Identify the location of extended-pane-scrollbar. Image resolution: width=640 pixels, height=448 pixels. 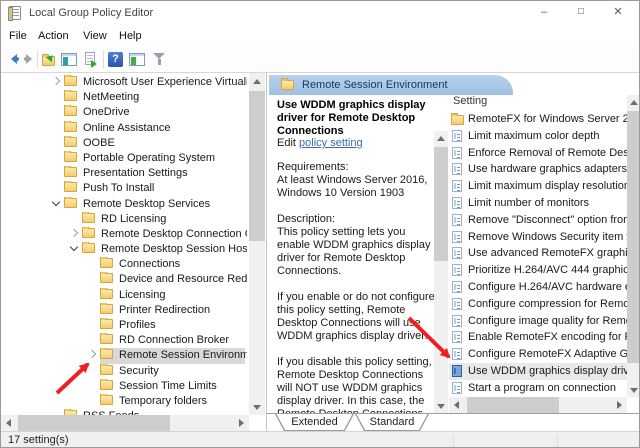
(441, 272).